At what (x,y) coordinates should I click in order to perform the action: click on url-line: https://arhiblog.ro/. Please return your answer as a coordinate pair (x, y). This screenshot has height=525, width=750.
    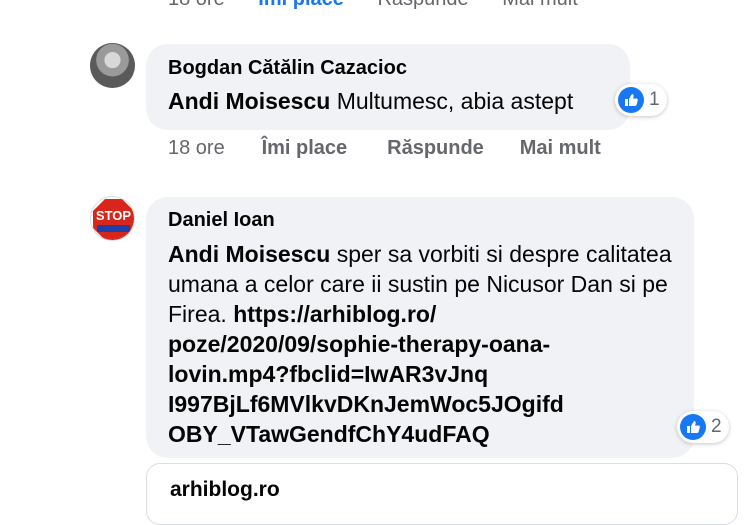
    Looking at the image, I should click on (334, 314).